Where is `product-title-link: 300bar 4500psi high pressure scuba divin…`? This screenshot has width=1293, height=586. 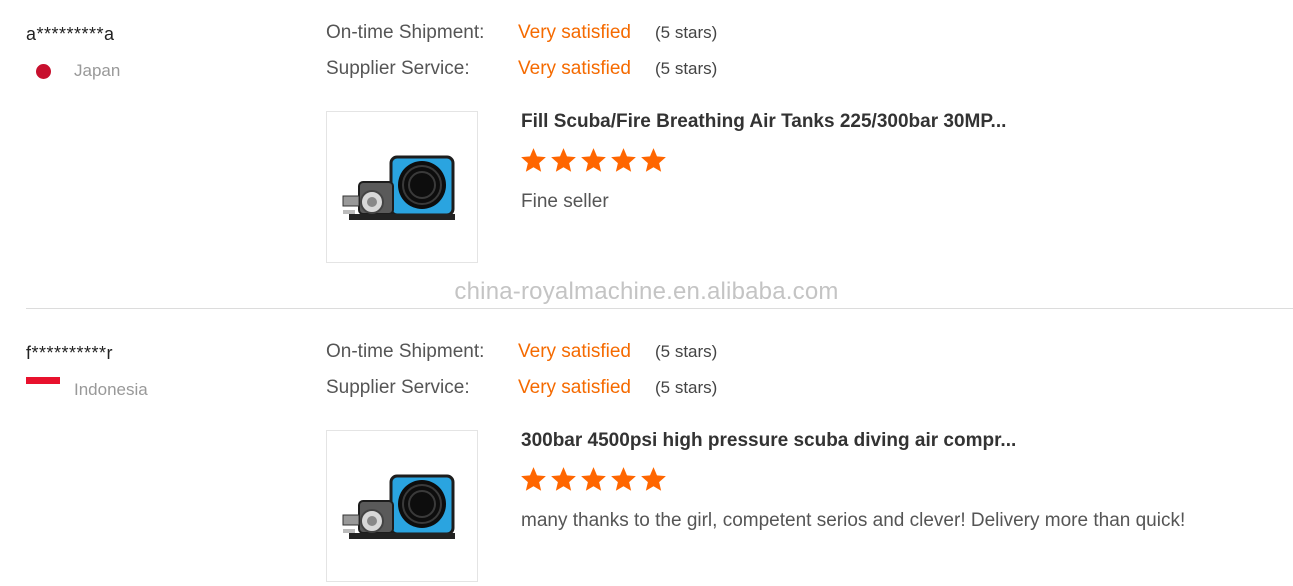 product-title-link: 300bar 4500psi high pressure scuba divin… is located at coordinates (768, 441).